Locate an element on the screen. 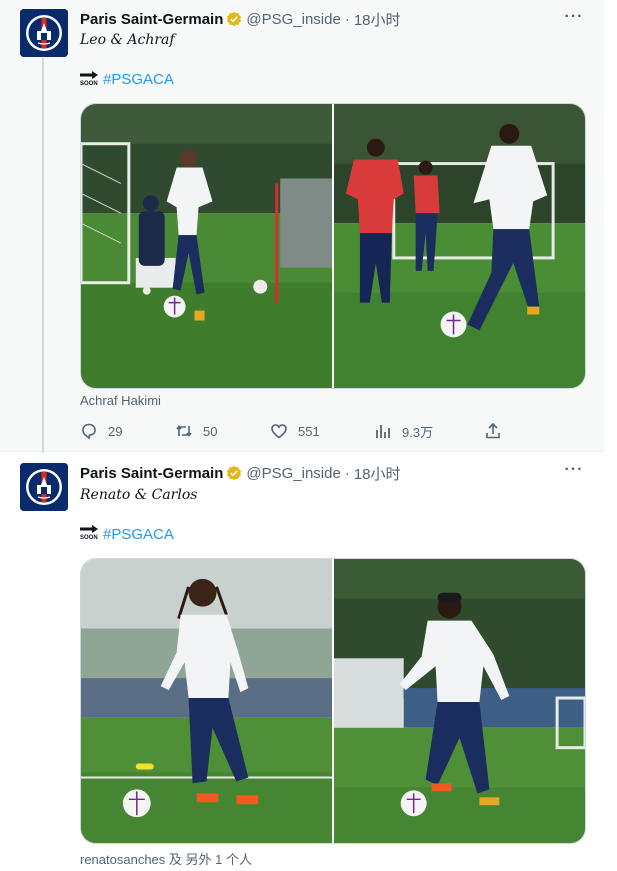 This screenshot has height=871, width=617. tweet-text: Leo & Achraf is located at coordinates (127, 40).